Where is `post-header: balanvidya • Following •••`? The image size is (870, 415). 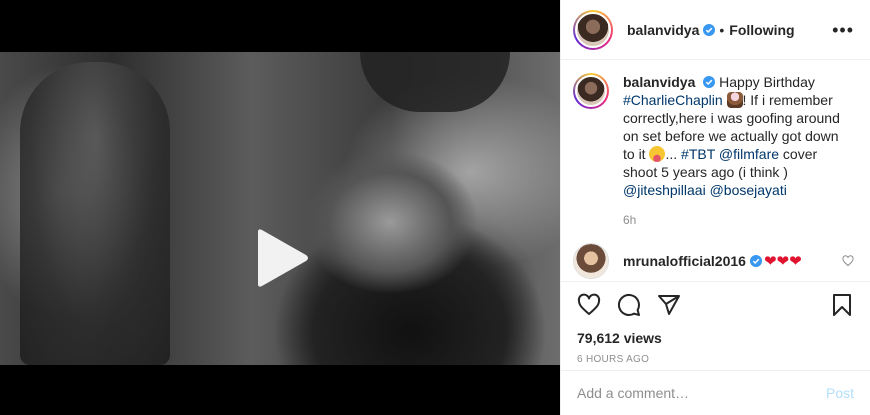
post-header: balanvidya • Following ••• is located at coordinates (715, 30).